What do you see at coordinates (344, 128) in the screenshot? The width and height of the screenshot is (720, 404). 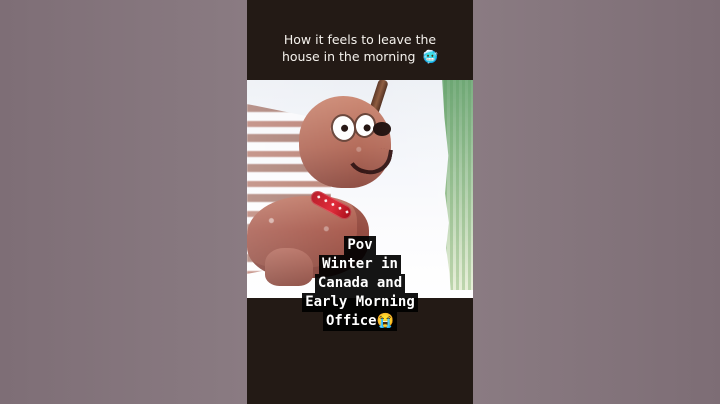 I see `dog-left-pupil` at bounding box center [344, 128].